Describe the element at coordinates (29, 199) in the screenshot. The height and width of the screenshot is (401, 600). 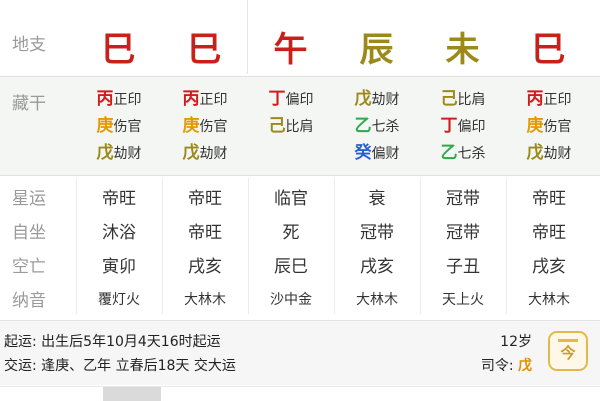
I see `xingyun-label: 星运` at that location.